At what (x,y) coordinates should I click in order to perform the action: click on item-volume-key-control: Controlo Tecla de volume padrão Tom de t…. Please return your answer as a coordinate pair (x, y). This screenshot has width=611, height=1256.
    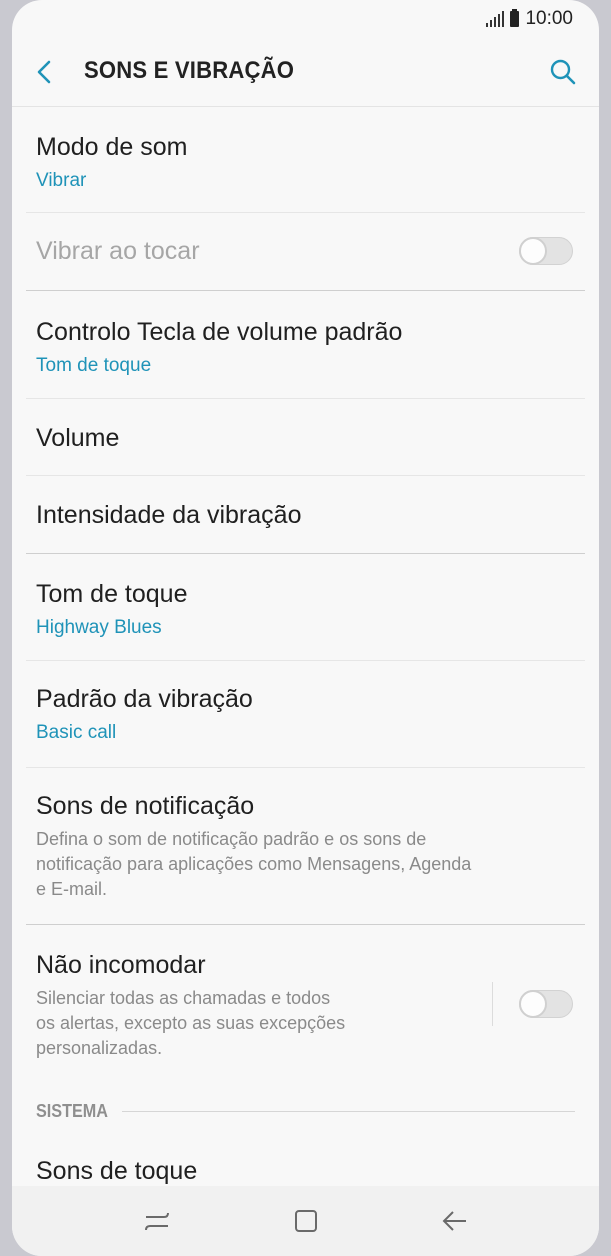
    Looking at the image, I should click on (305, 345).